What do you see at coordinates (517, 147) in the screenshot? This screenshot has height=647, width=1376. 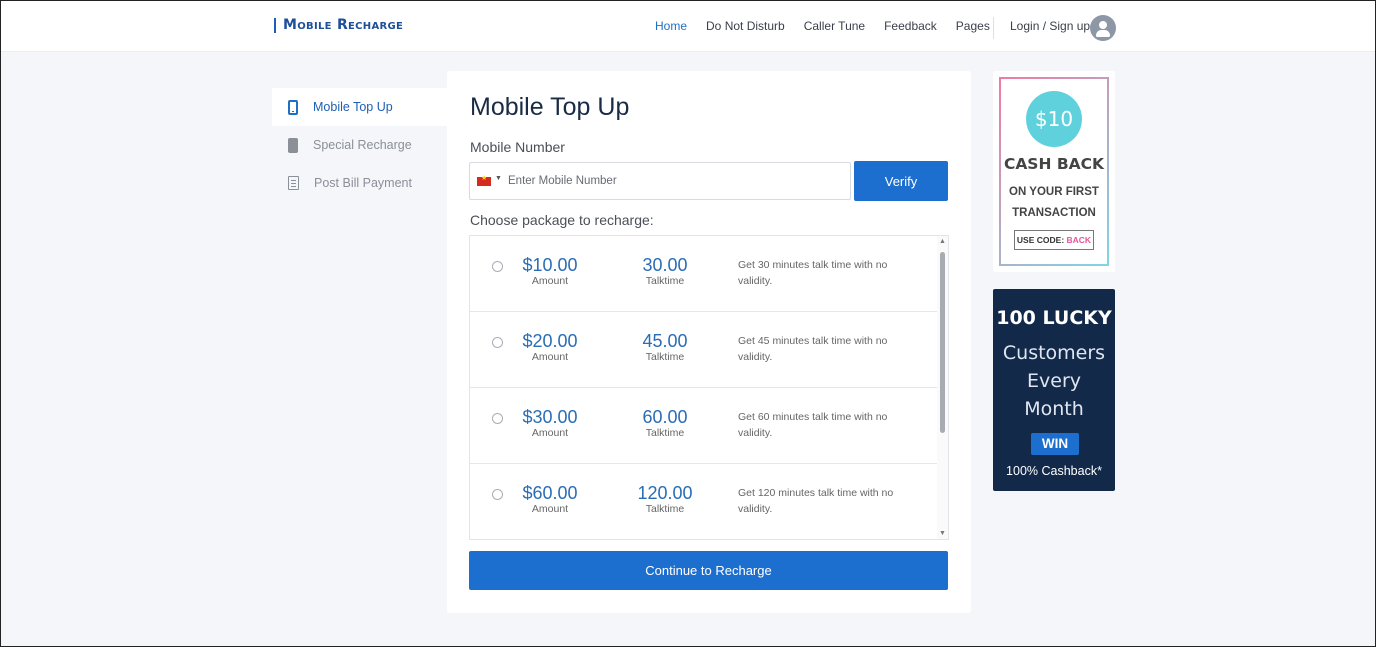 I see `mobile-number-label: Mobile Number` at bounding box center [517, 147].